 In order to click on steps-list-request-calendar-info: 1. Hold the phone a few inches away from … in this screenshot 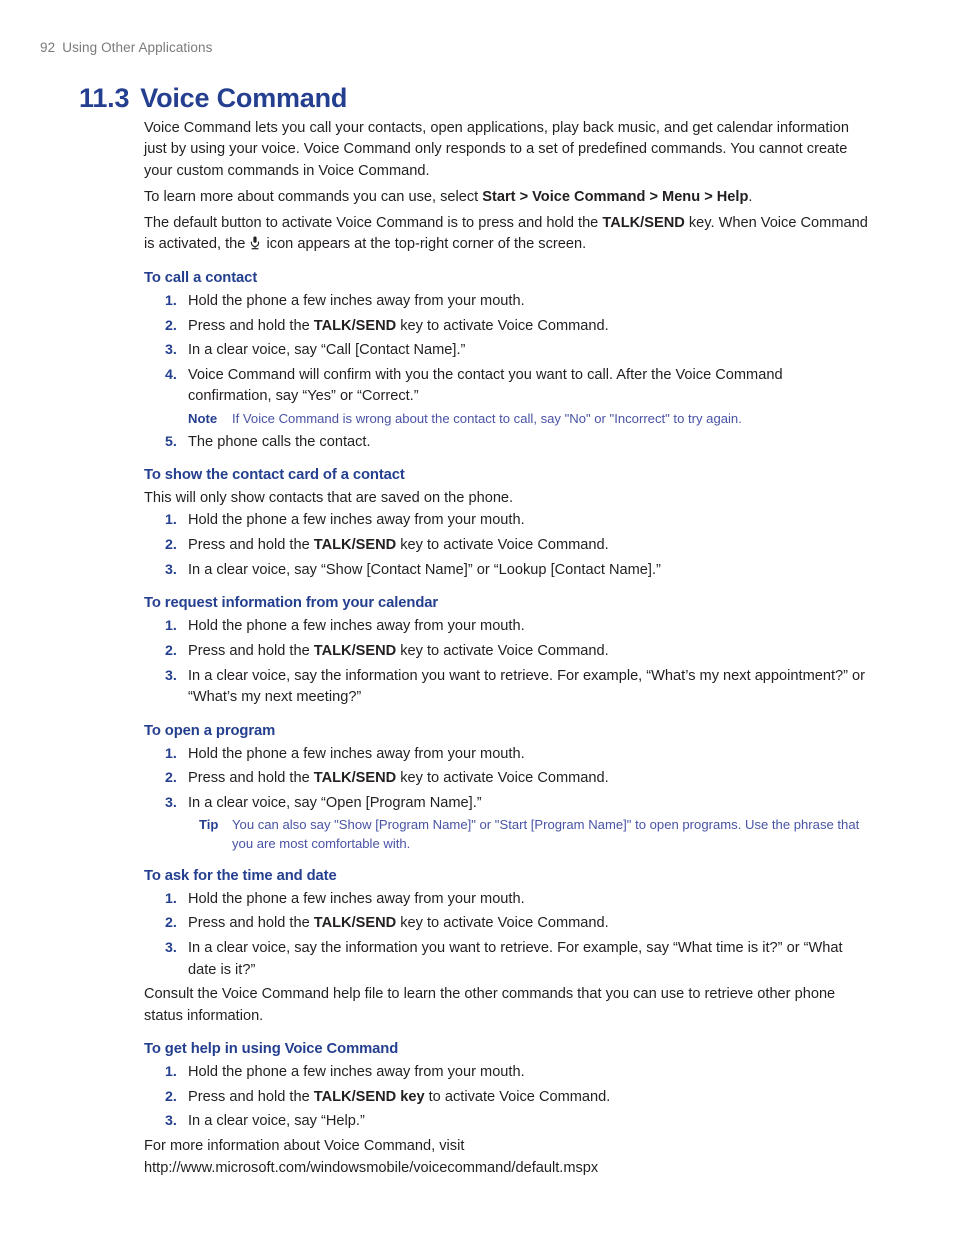, I will do `click(506, 662)`.